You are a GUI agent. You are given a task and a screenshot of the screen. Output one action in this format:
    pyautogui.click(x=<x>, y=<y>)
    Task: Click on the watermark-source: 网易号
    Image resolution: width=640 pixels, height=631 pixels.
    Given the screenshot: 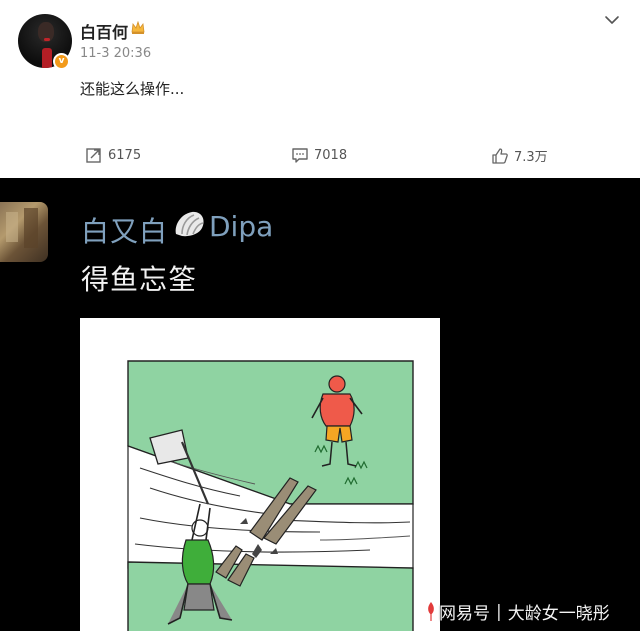 What is the action you would take?
    pyautogui.click(x=464, y=614)
    